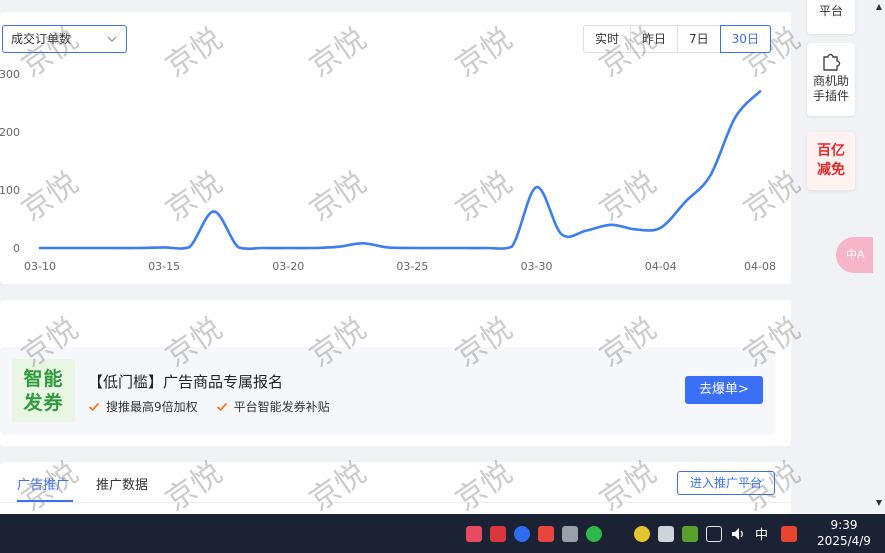  I want to click on promo-badge: 智能 发券, so click(43, 390).